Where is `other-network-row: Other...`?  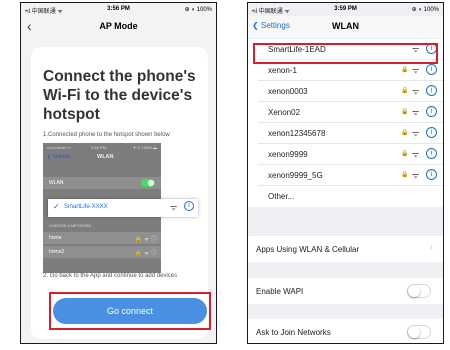 other-network-row: Other... is located at coordinates (350, 196).